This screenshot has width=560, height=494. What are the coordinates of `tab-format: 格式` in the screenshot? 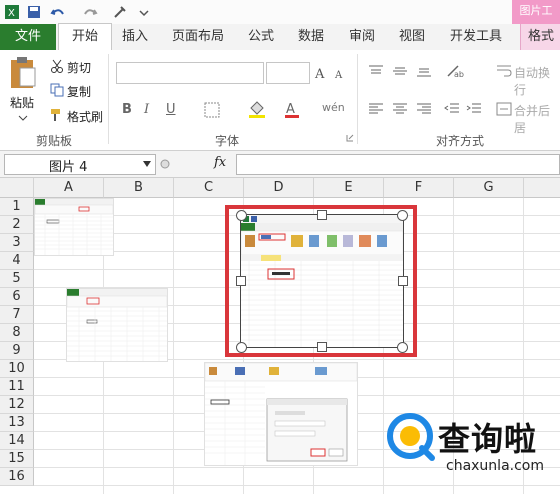 It's located at (540, 37).